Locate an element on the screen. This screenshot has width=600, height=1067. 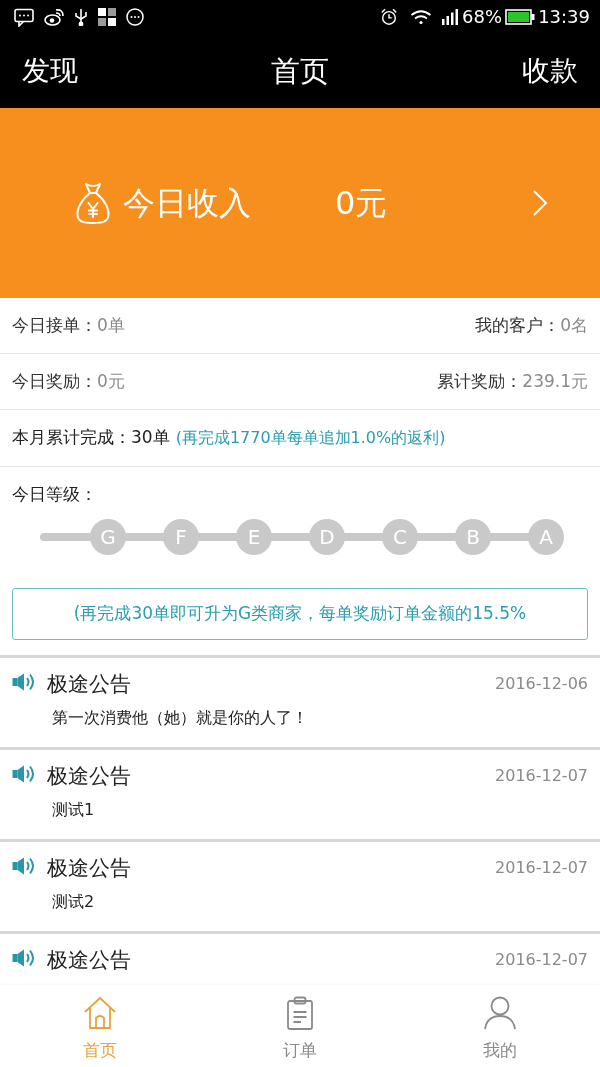
stat-label: 今日接单： is located at coordinates (54, 325).